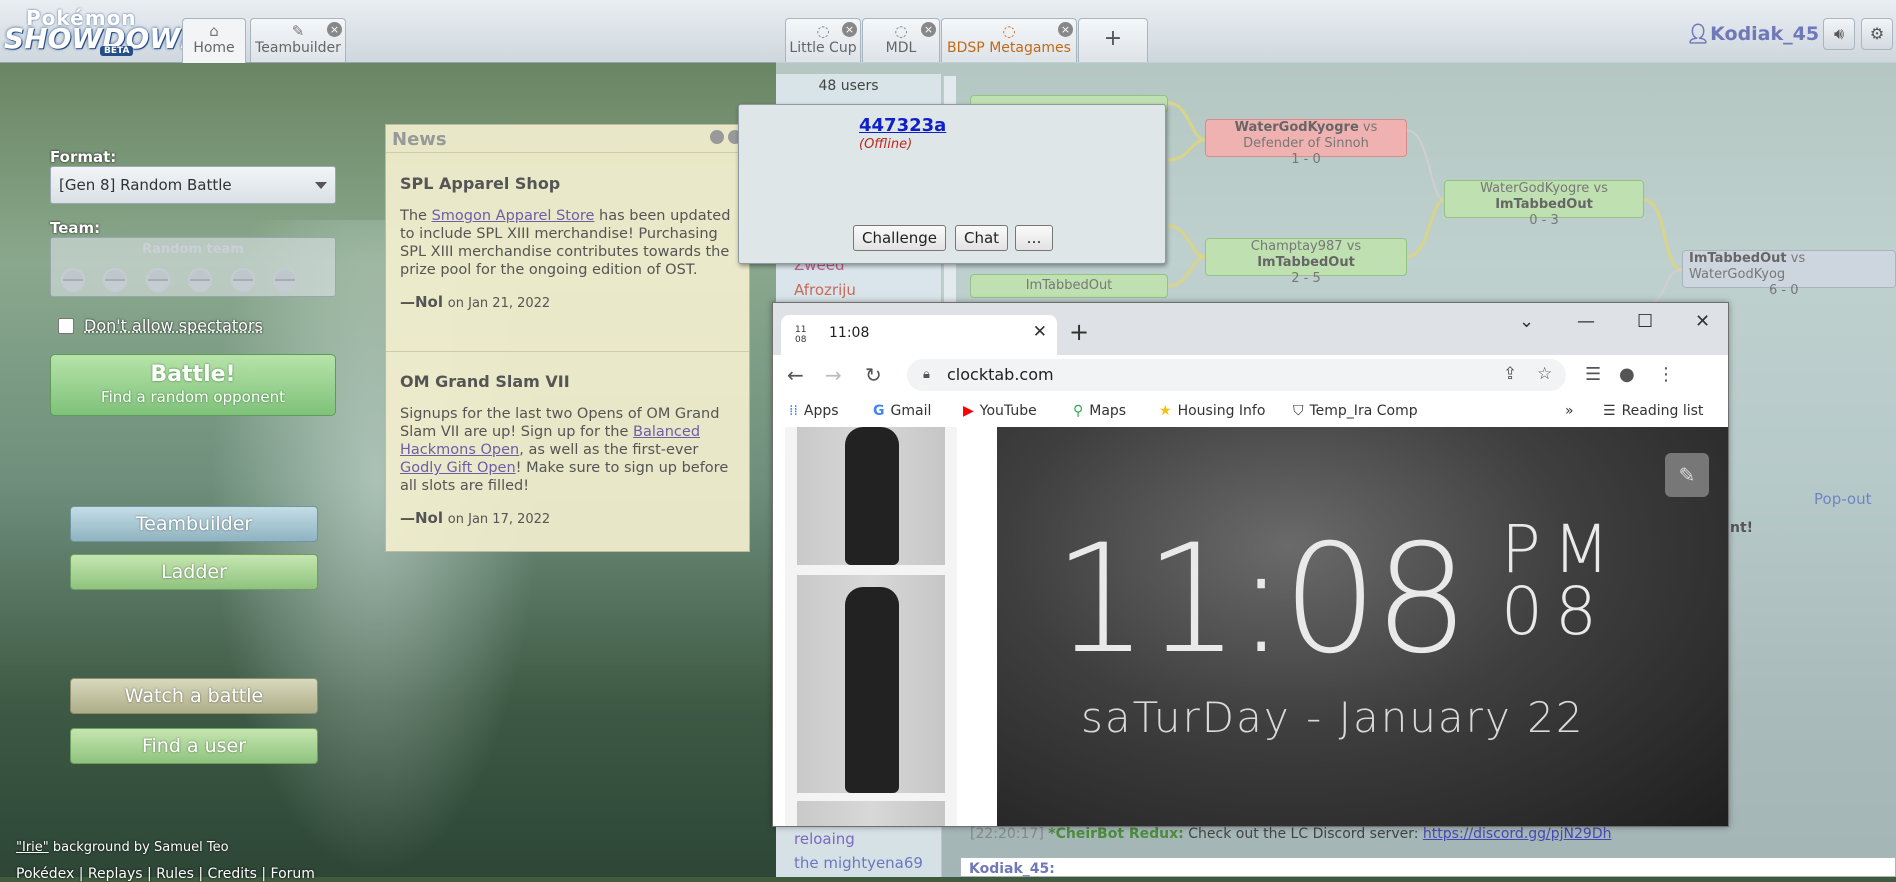 The width and height of the screenshot is (1896, 882). Describe the element at coordinates (1296, 246) in the screenshot. I see `bracket-player: Champtay987` at that location.